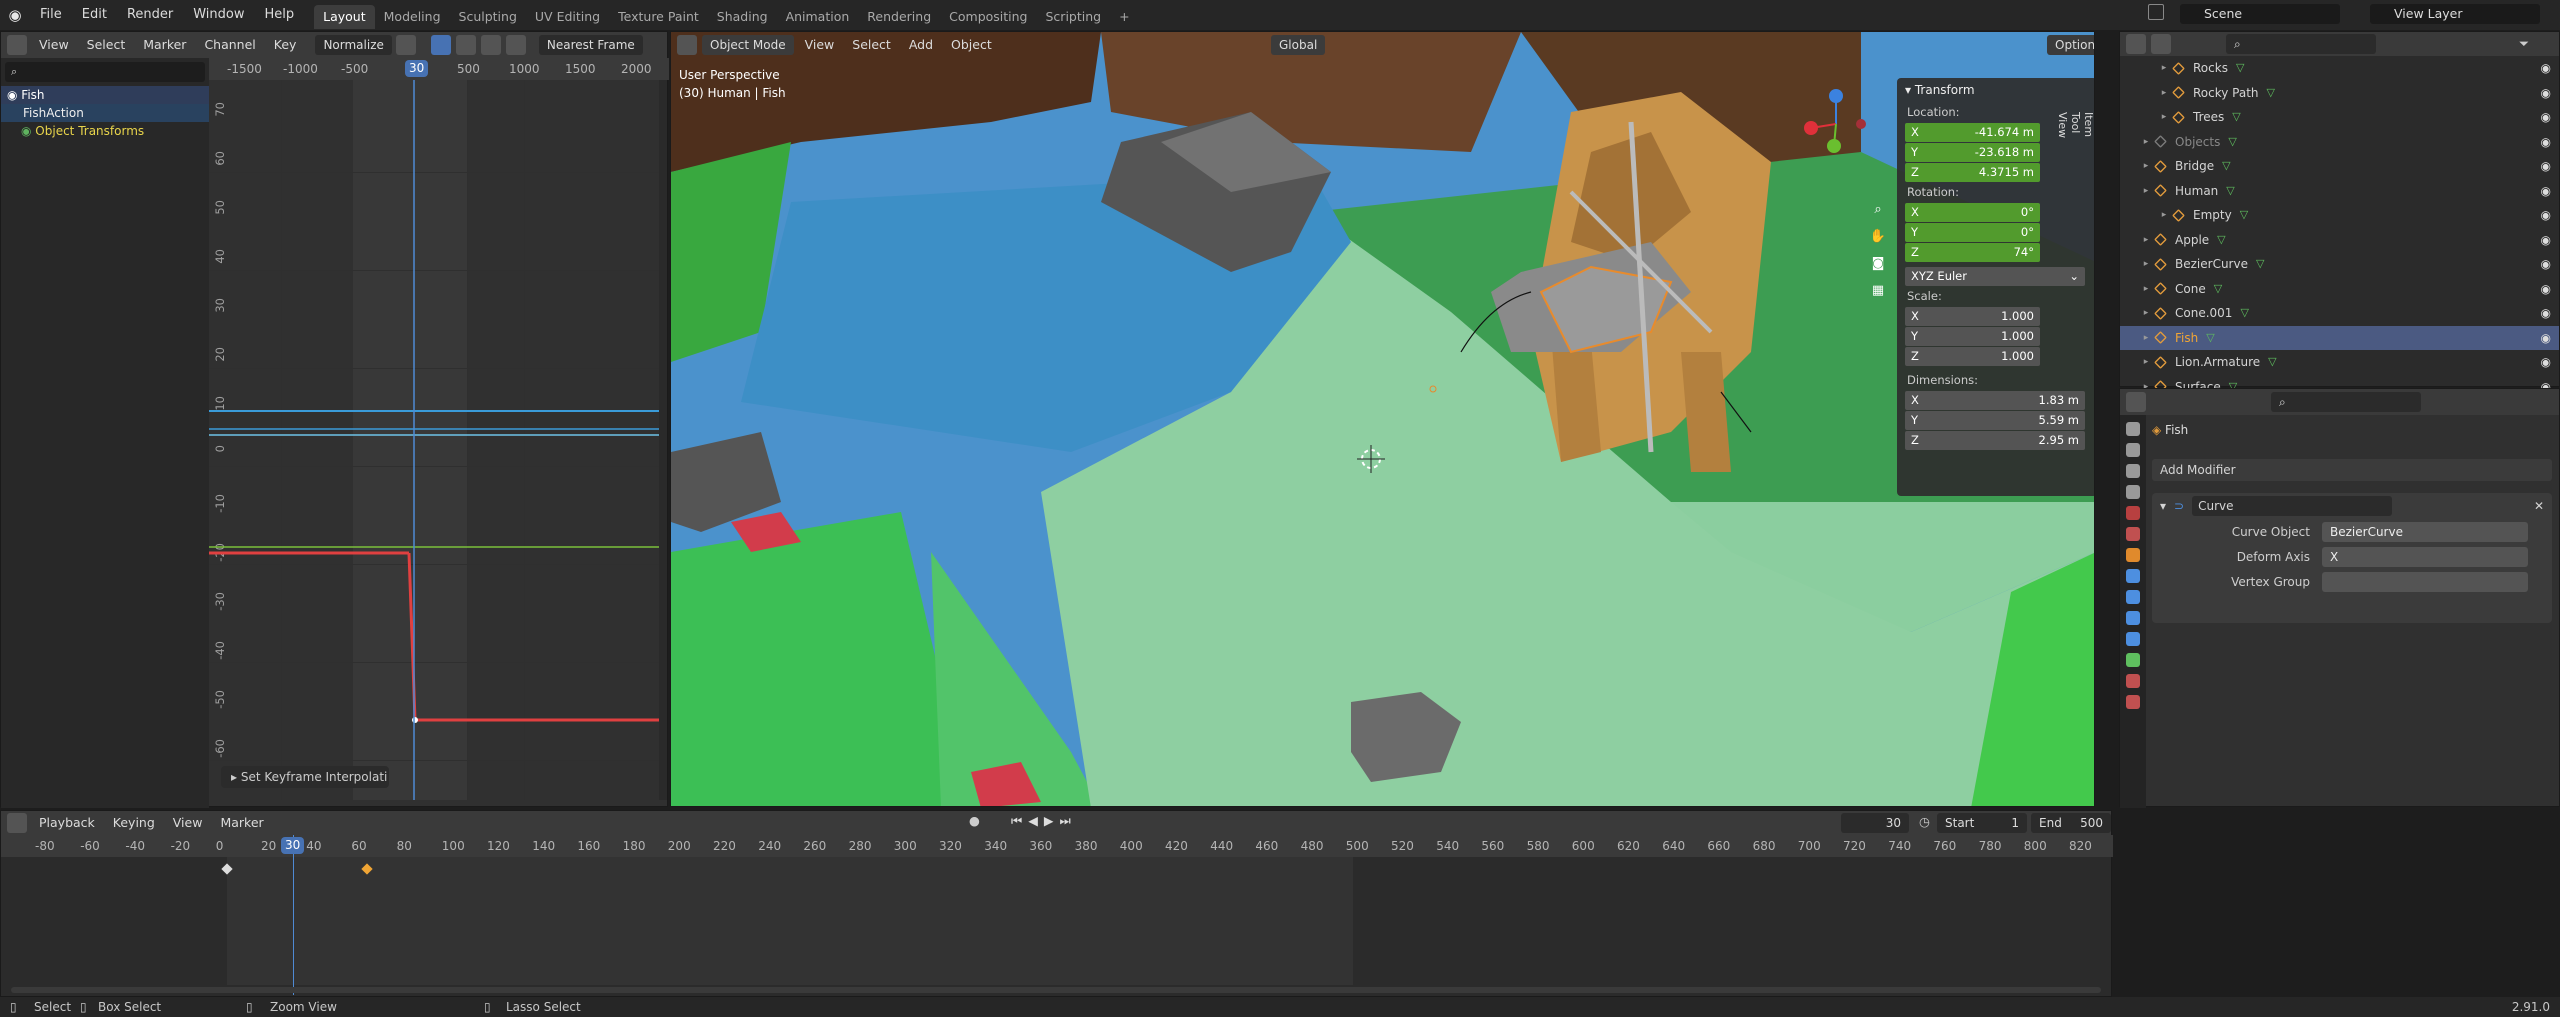 The width and height of the screenshot is (2560, 1017). Describe the element at coordinates (2339, 215) in the screenshot. I see `outliner-row: ▸ Empty ▽ ◉` at that location.